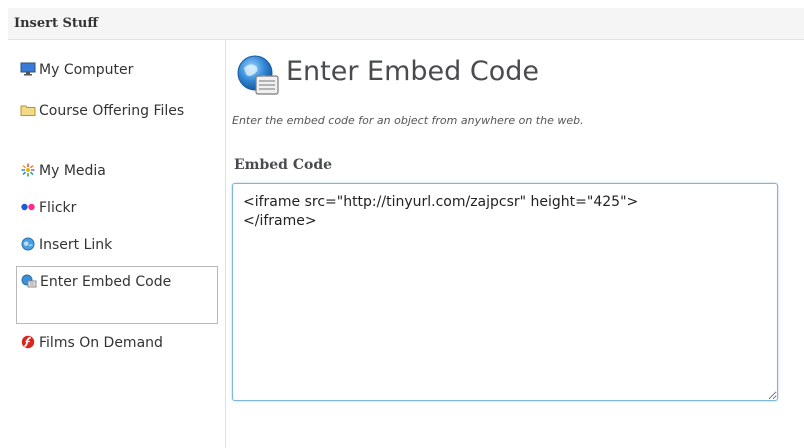  Describe the element at coordinates (117, 171) in the screenshot. I see `sidebar-item-my-media: My Media` at that location.